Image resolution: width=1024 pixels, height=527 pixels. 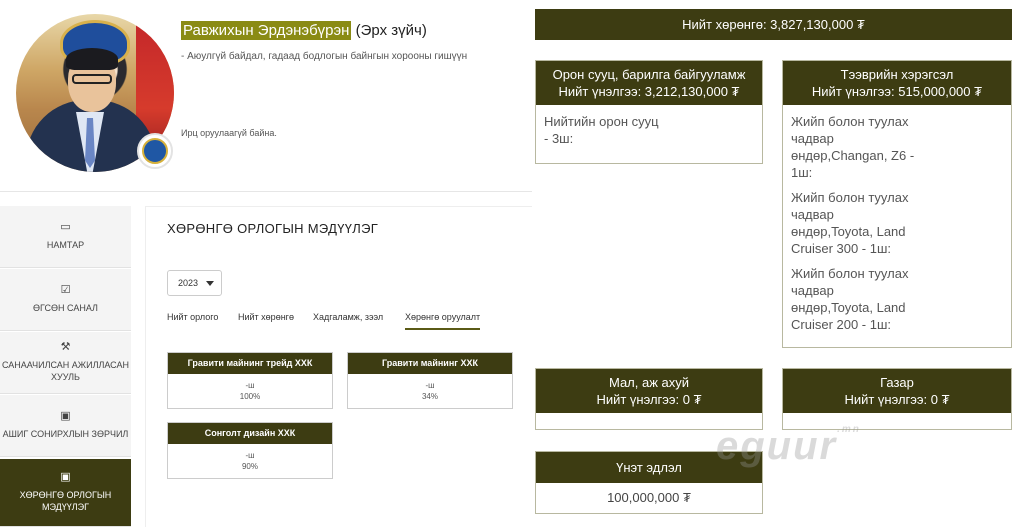 What do you see at coordinates (649, 91) in the screenshot?
I see `asset-card-value: Нийт үнэлгээ: 3,212,130,000 ₮` at bounding box center [649, 91].